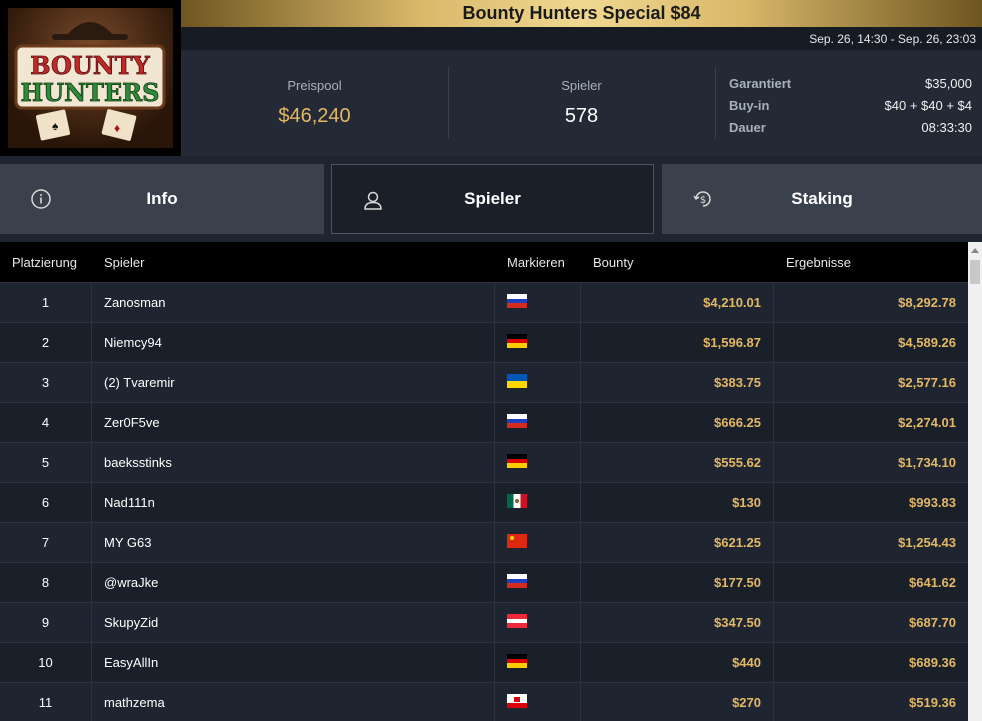 Image resolution: width=982 pixels, height=721 pixels. Describe the element at coordinates (613, 262) in the screenshot. I see `column-header-bounty: Bounty` at that location.